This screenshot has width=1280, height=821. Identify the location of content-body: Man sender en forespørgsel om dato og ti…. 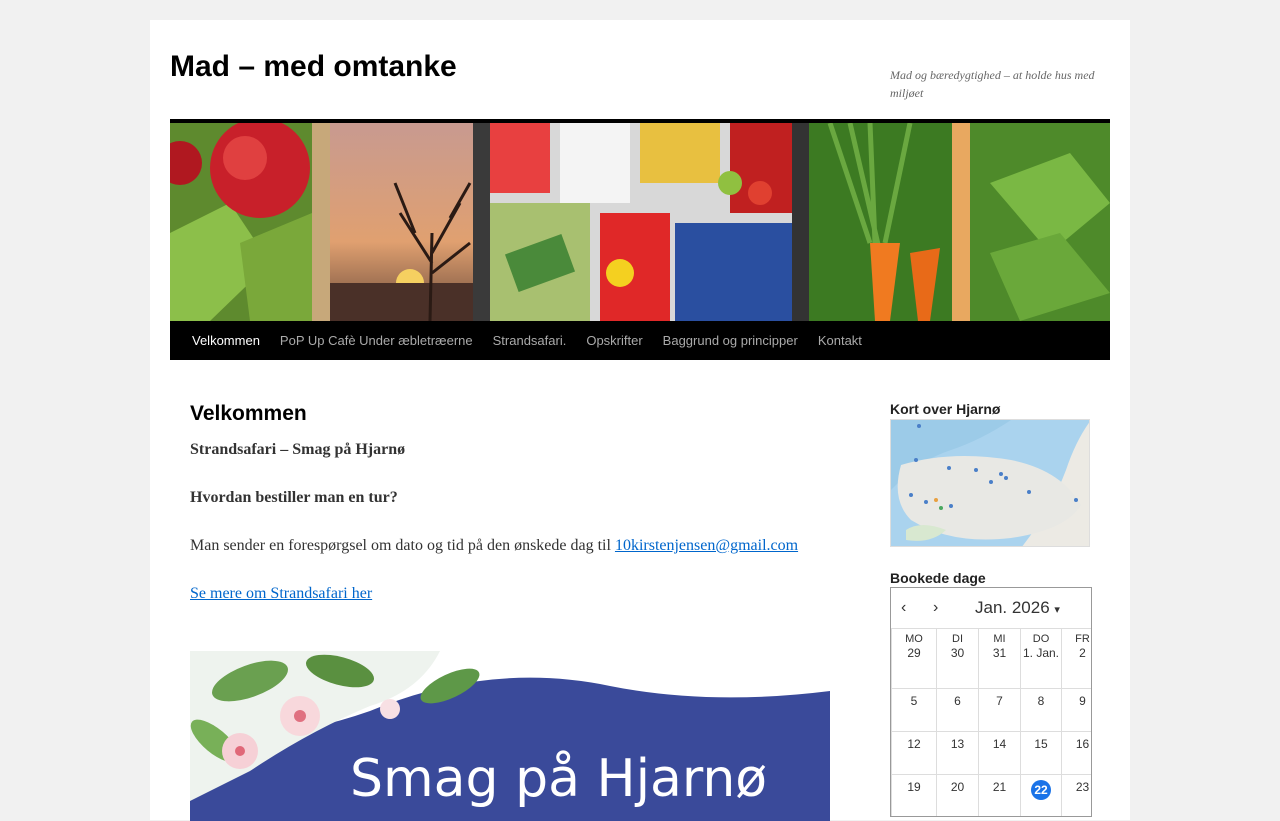
(494, 545).